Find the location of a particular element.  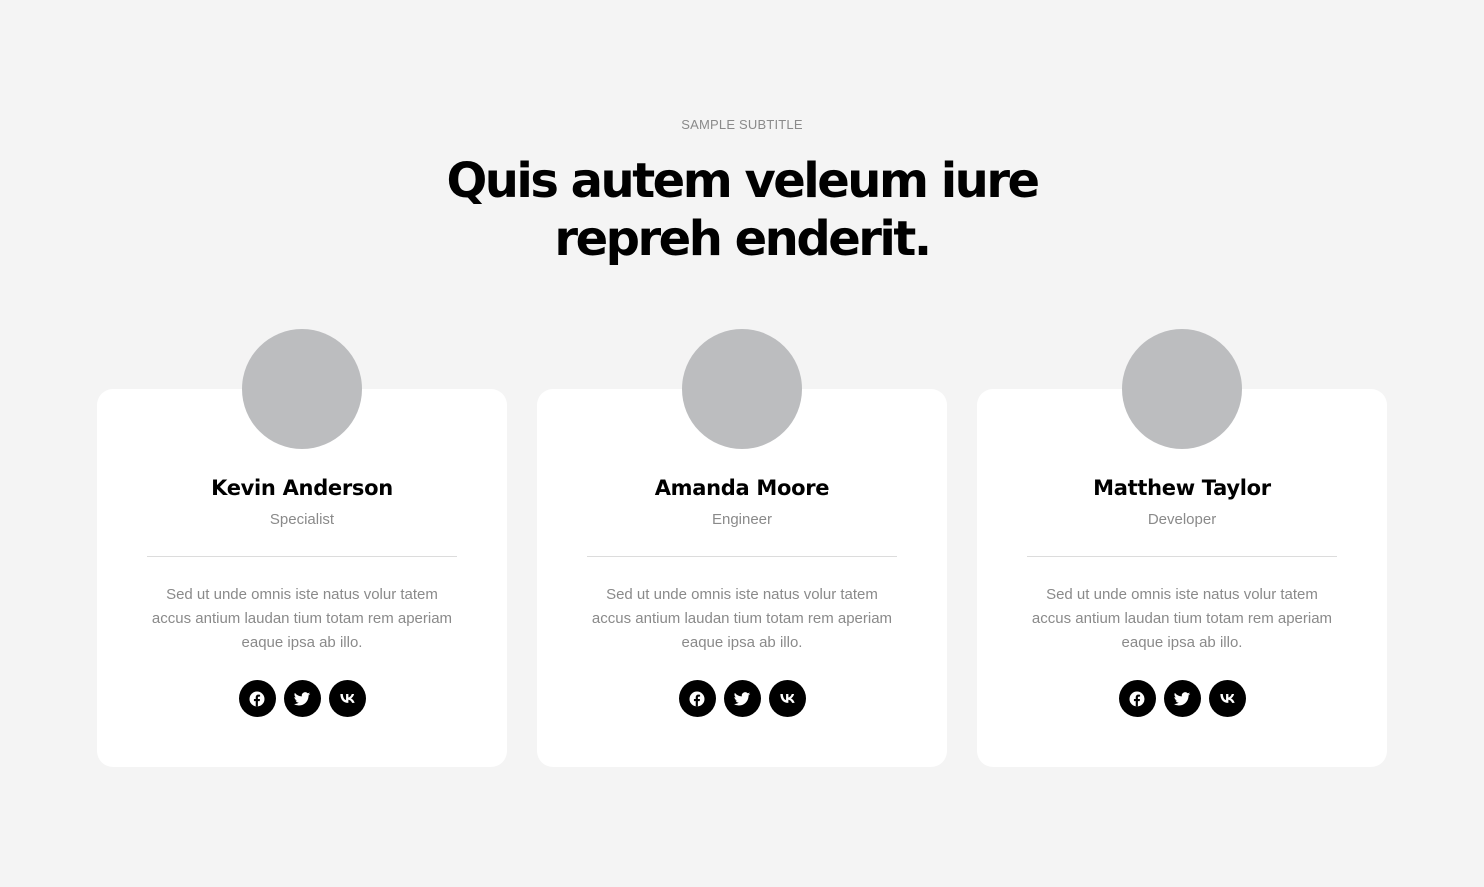

section-title-line-1: Quis autem veleum iure is located at coordinates (743, 181).